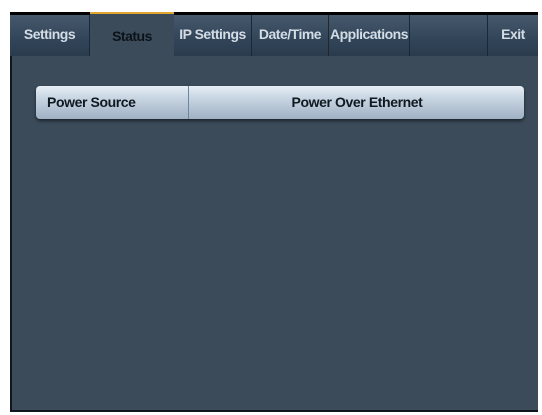  What do you see at coordinates (50, 35) in the screenshot?
I see `tab-settings: Settings` at bounding box center [50, 35].